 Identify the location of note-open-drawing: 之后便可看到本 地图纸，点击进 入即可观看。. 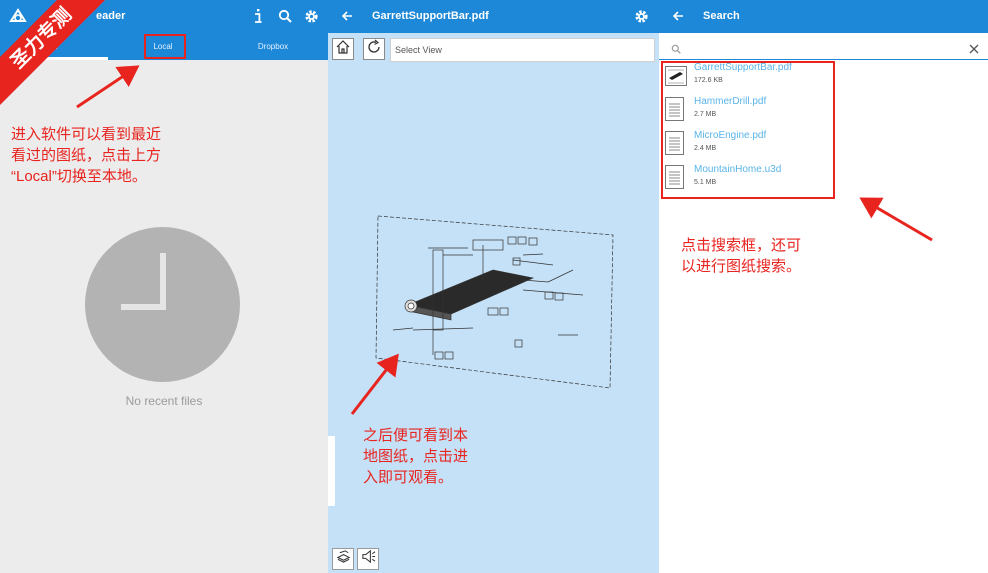
(415, 456).